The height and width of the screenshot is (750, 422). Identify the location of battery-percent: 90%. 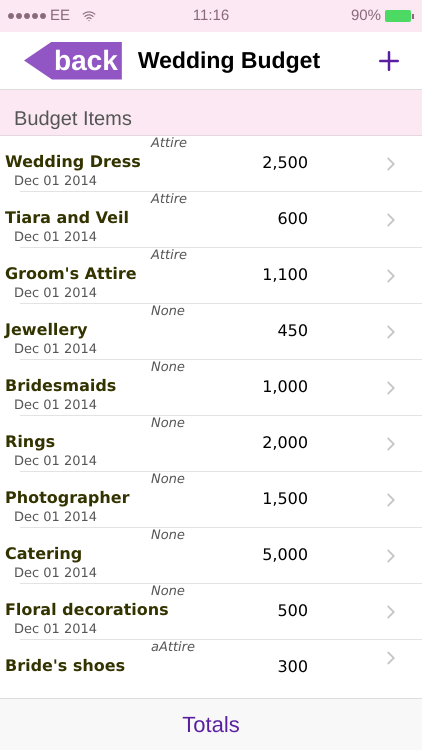
(365, 16).